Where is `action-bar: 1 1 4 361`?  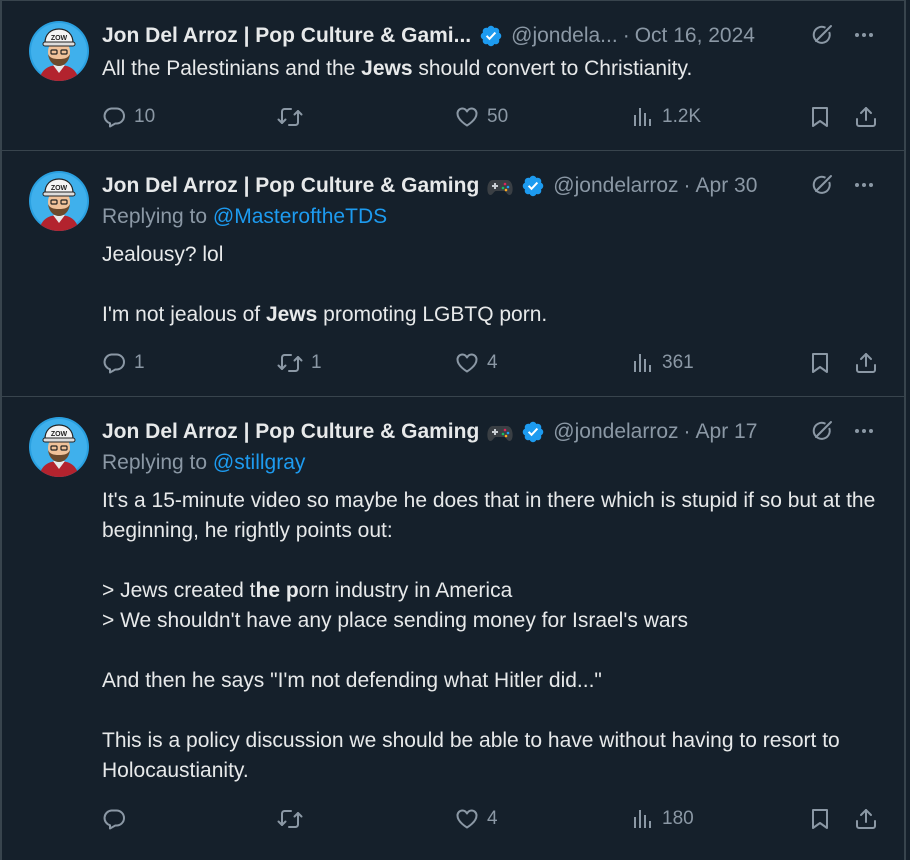
action-bar: 1 1 4 361 is located at coordinates (492, 363).